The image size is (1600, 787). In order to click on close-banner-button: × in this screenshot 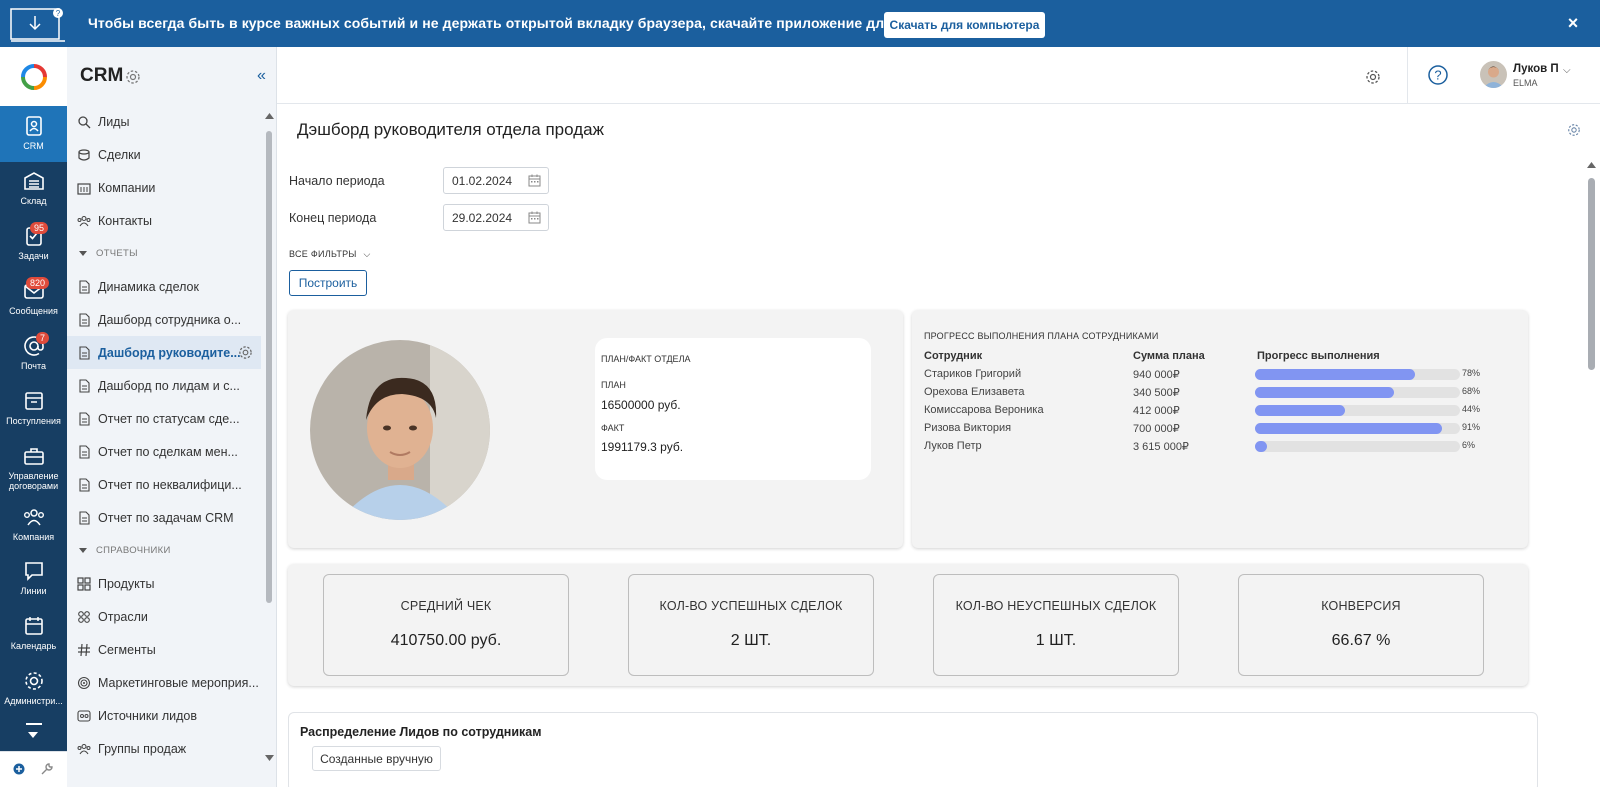, I will do `click(1573, 23)`.